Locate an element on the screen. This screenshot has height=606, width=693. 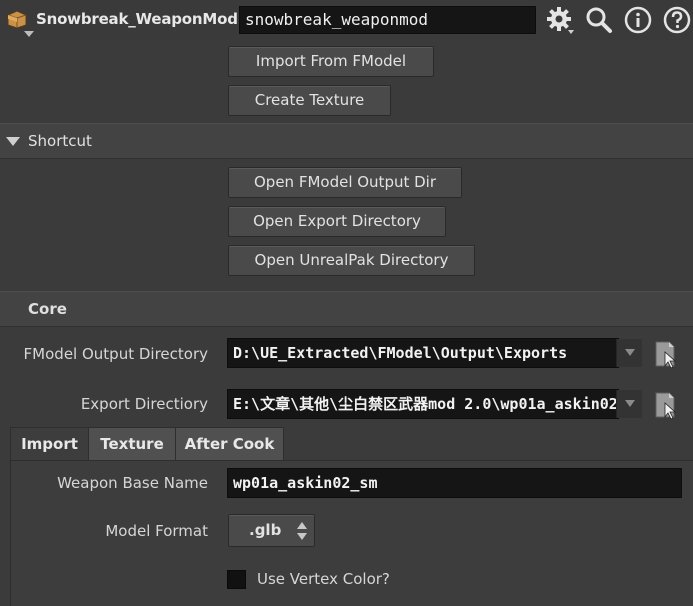
fmodel-output-directory-field: D:\UE_Extracted\FModel\Output\Exports is located at coordinates (423, 353).